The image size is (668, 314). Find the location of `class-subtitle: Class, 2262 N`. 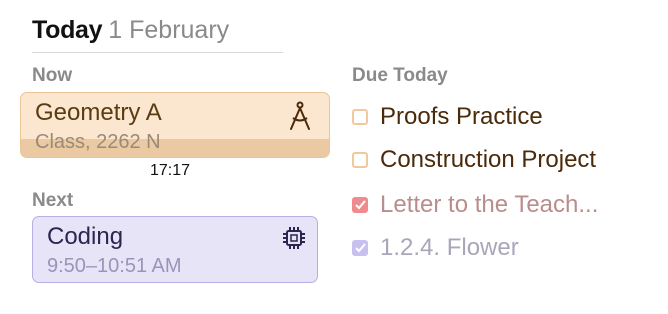

class-subtitle: Class, 2262 N is located at coordinates (98, 142).